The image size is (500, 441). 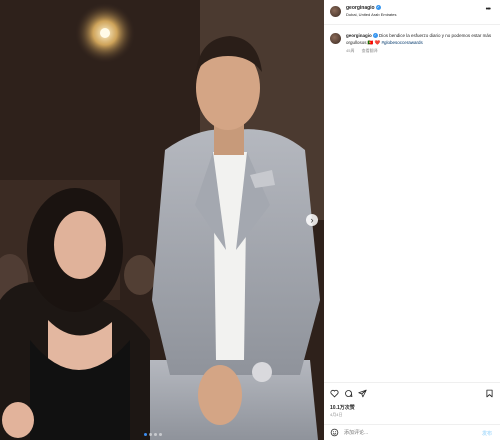 I want to click on bookmark-icon, so click(x=489, y=393).